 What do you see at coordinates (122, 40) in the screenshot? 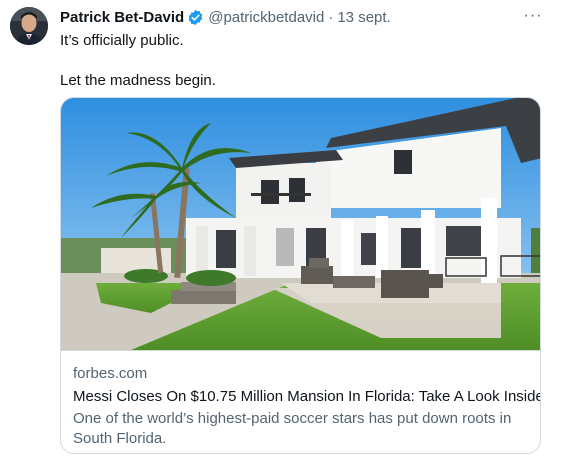
I see `tweet-text-line: It’s officially public.` at bounding box center [122, 40].